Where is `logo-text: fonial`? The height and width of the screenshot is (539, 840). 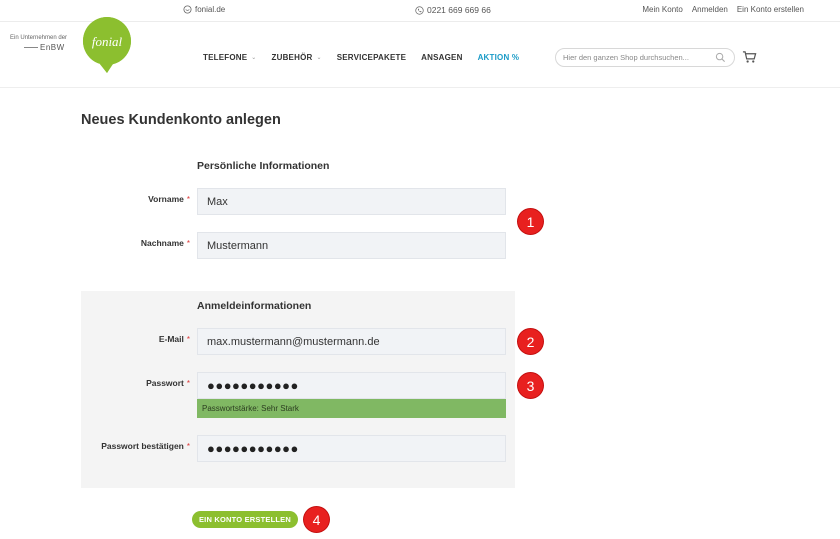 logo-text: fonial is located at coordinates (107, 41).